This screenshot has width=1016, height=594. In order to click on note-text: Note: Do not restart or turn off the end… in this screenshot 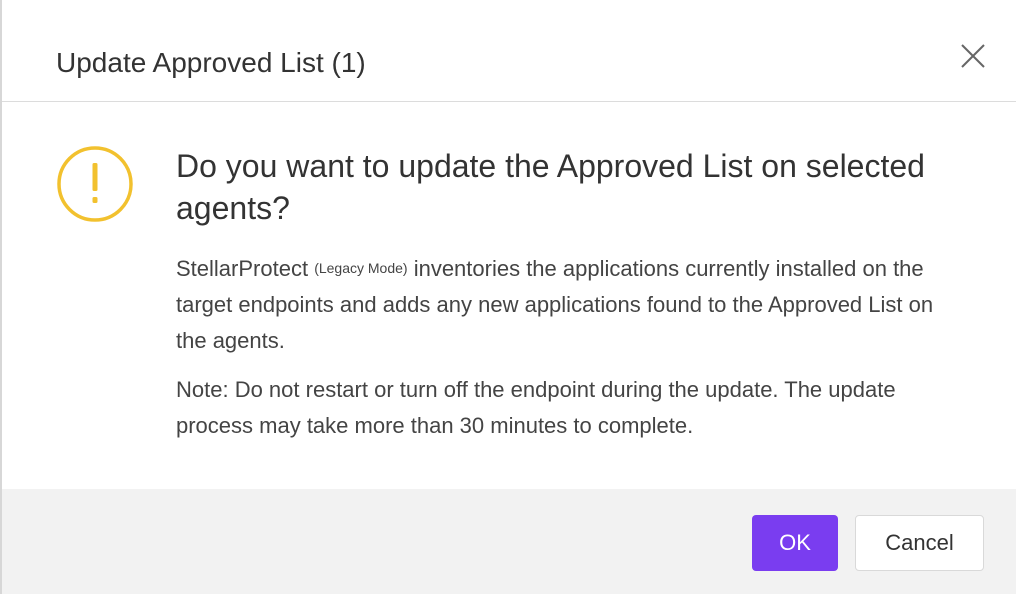, I will do `click(536, 407)`.